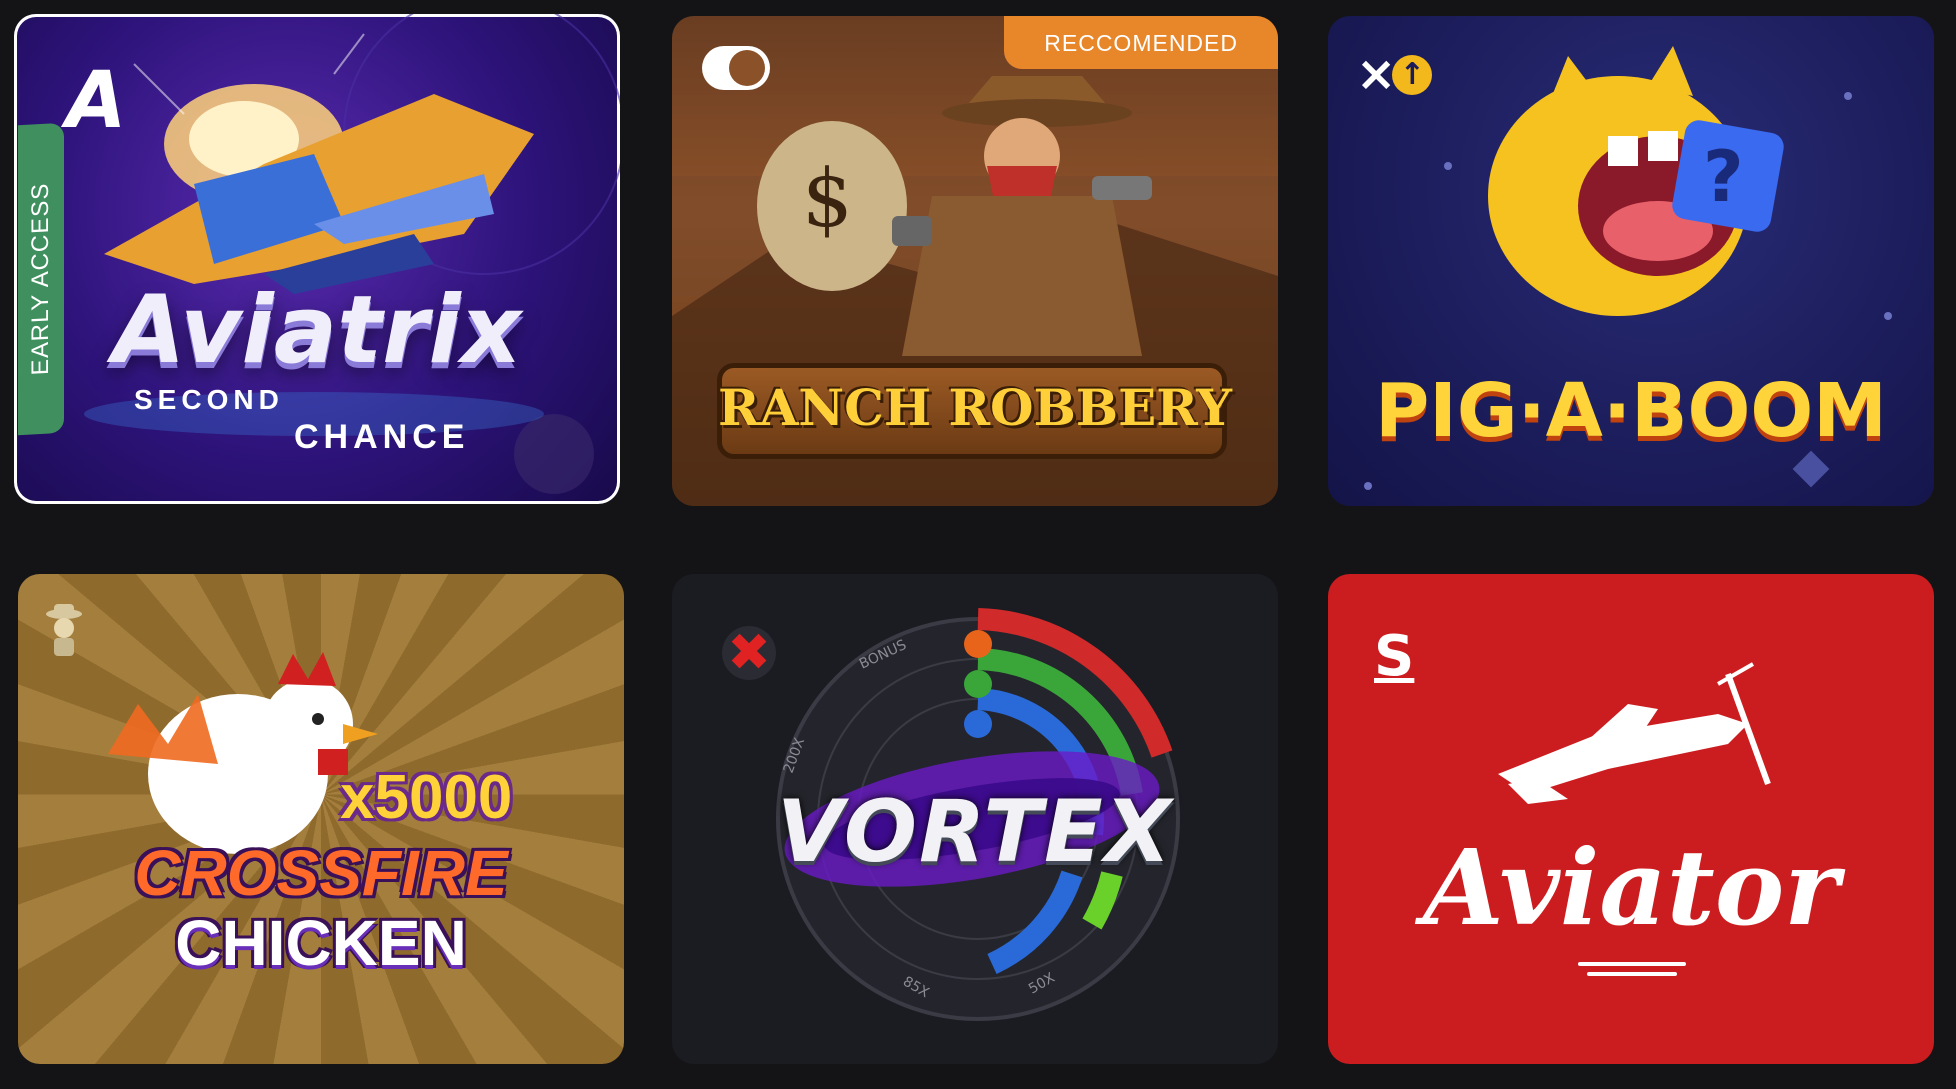 This screenshot has width=1956, height=1089. What do you see at coordinates (321, 943) in the screenshot?
I see `game-title-line2: CHICKEN` at bounding box center [321, 943].